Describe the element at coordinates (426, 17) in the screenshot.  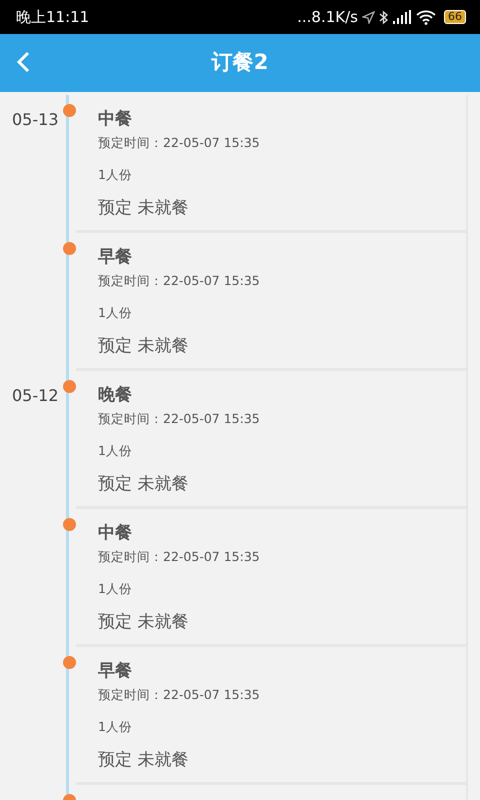
I see `wifi-icon` at that location.